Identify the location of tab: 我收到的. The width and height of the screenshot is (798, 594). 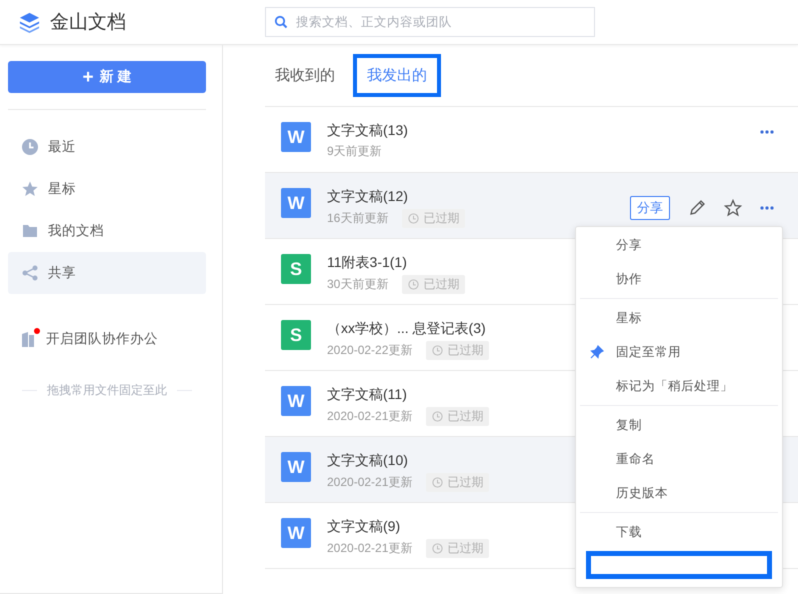
(305, 75).